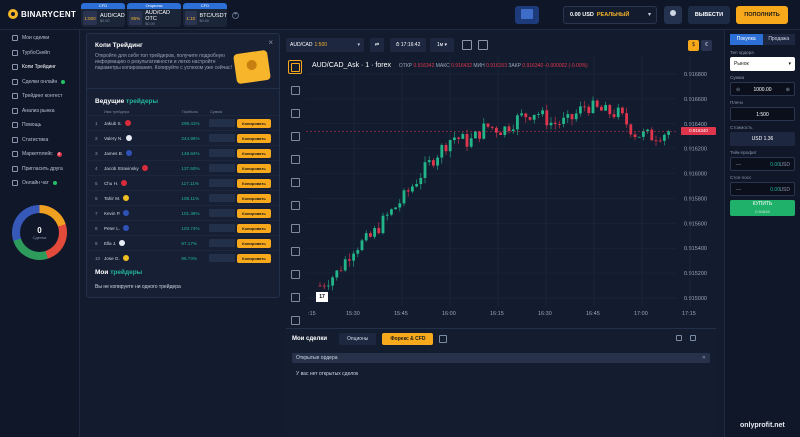  Describe the element at coordinates (358, 339) in the screenshot. I see `tab-options: Опционы` at that location.